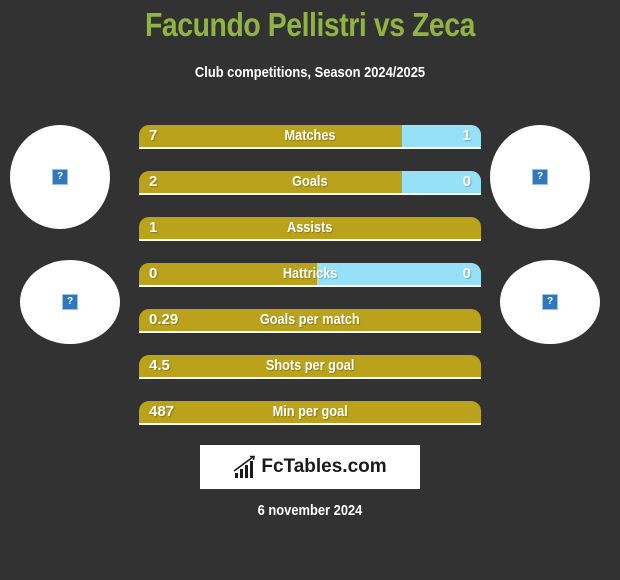 This screenshot has width=620, height=580. I want to click on stat-label-text: Assists, so click(310, 227).